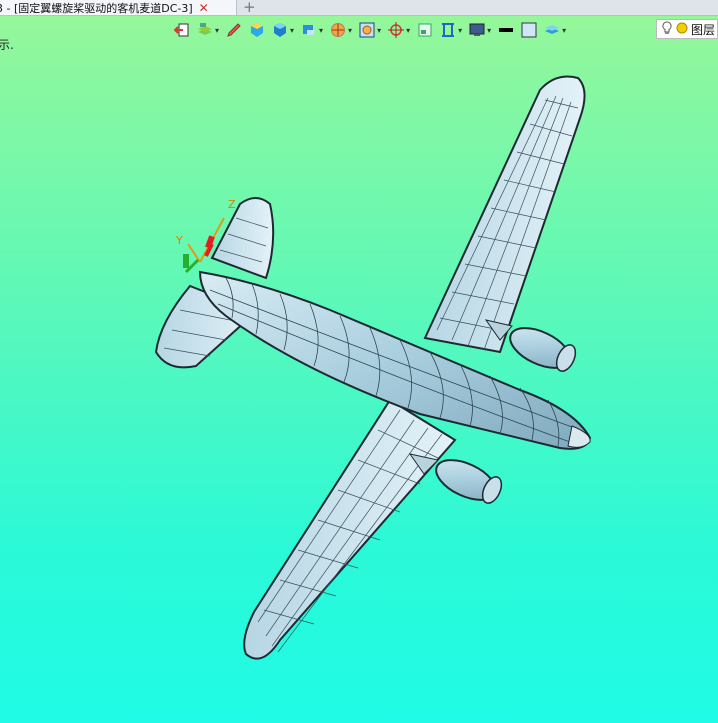 The height and width of the screenshot is (723, 718). What do you see at coordinates (249, 8) in the screenshot?
I see `new-tab-icon: +` at bounding box center [249, 8].